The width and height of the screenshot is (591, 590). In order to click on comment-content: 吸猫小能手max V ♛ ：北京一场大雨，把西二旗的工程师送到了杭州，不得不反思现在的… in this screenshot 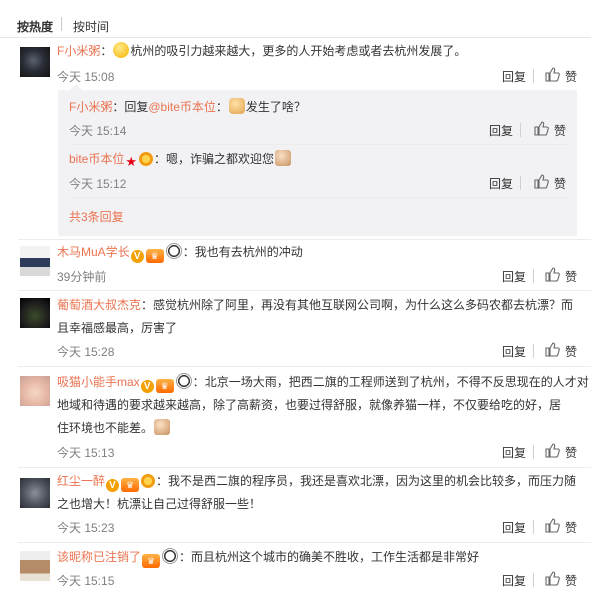, I will do `click(323, 383)`.